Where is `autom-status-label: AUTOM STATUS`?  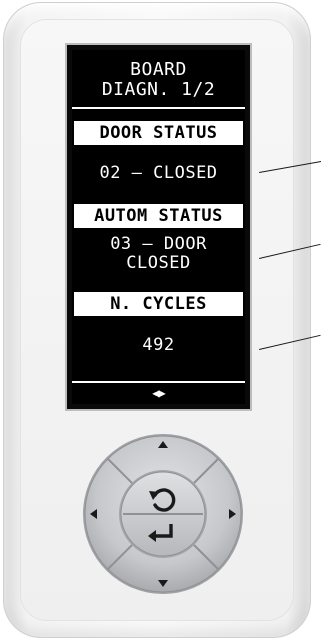
autom-status-label: AUTOM STATUS is located at coordinates (158, 216).